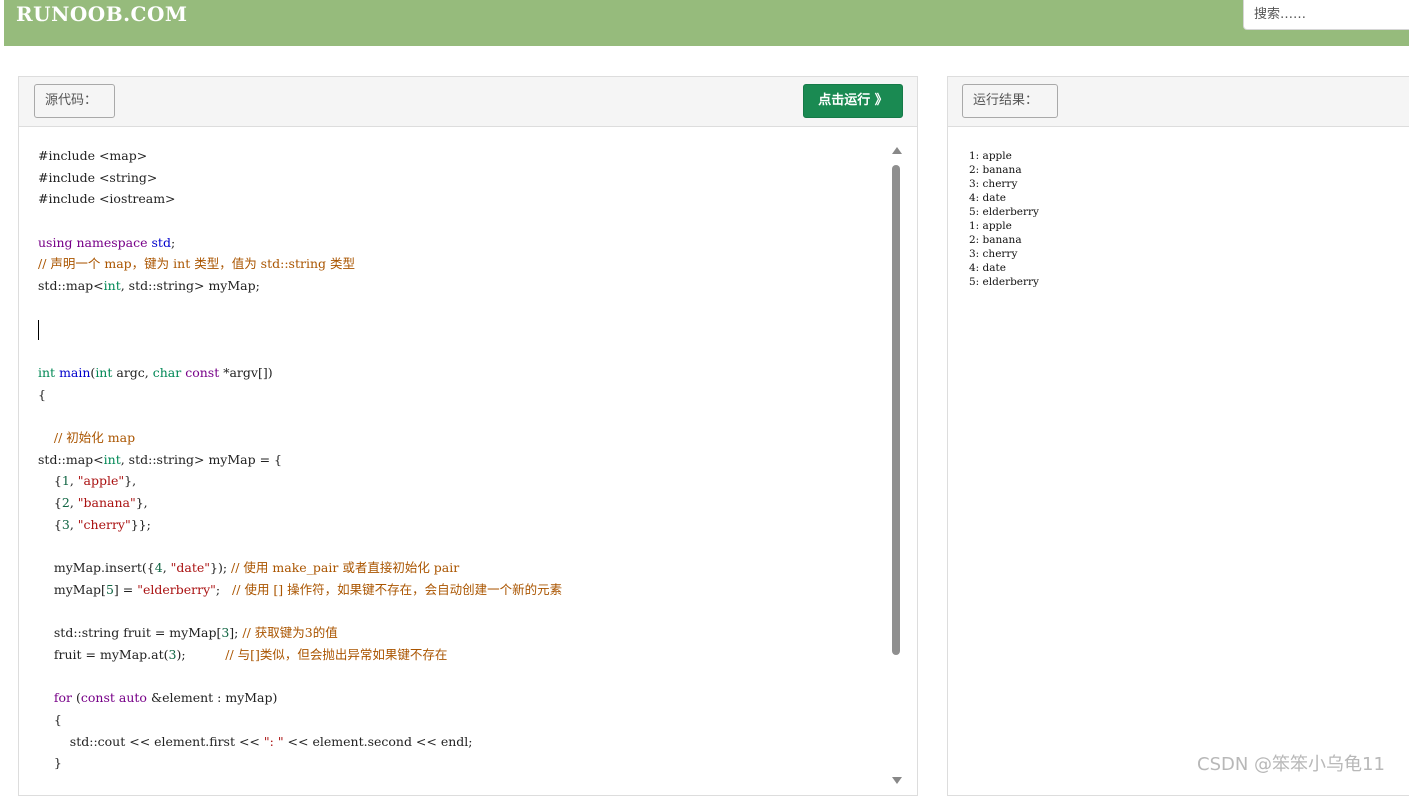 Image resolution: width=1409 pixels, height=796 pixels. Describe the element at coordinates (102, 14) in the screenshot. I see `site-logo: RUNOOB.COM` at that location.